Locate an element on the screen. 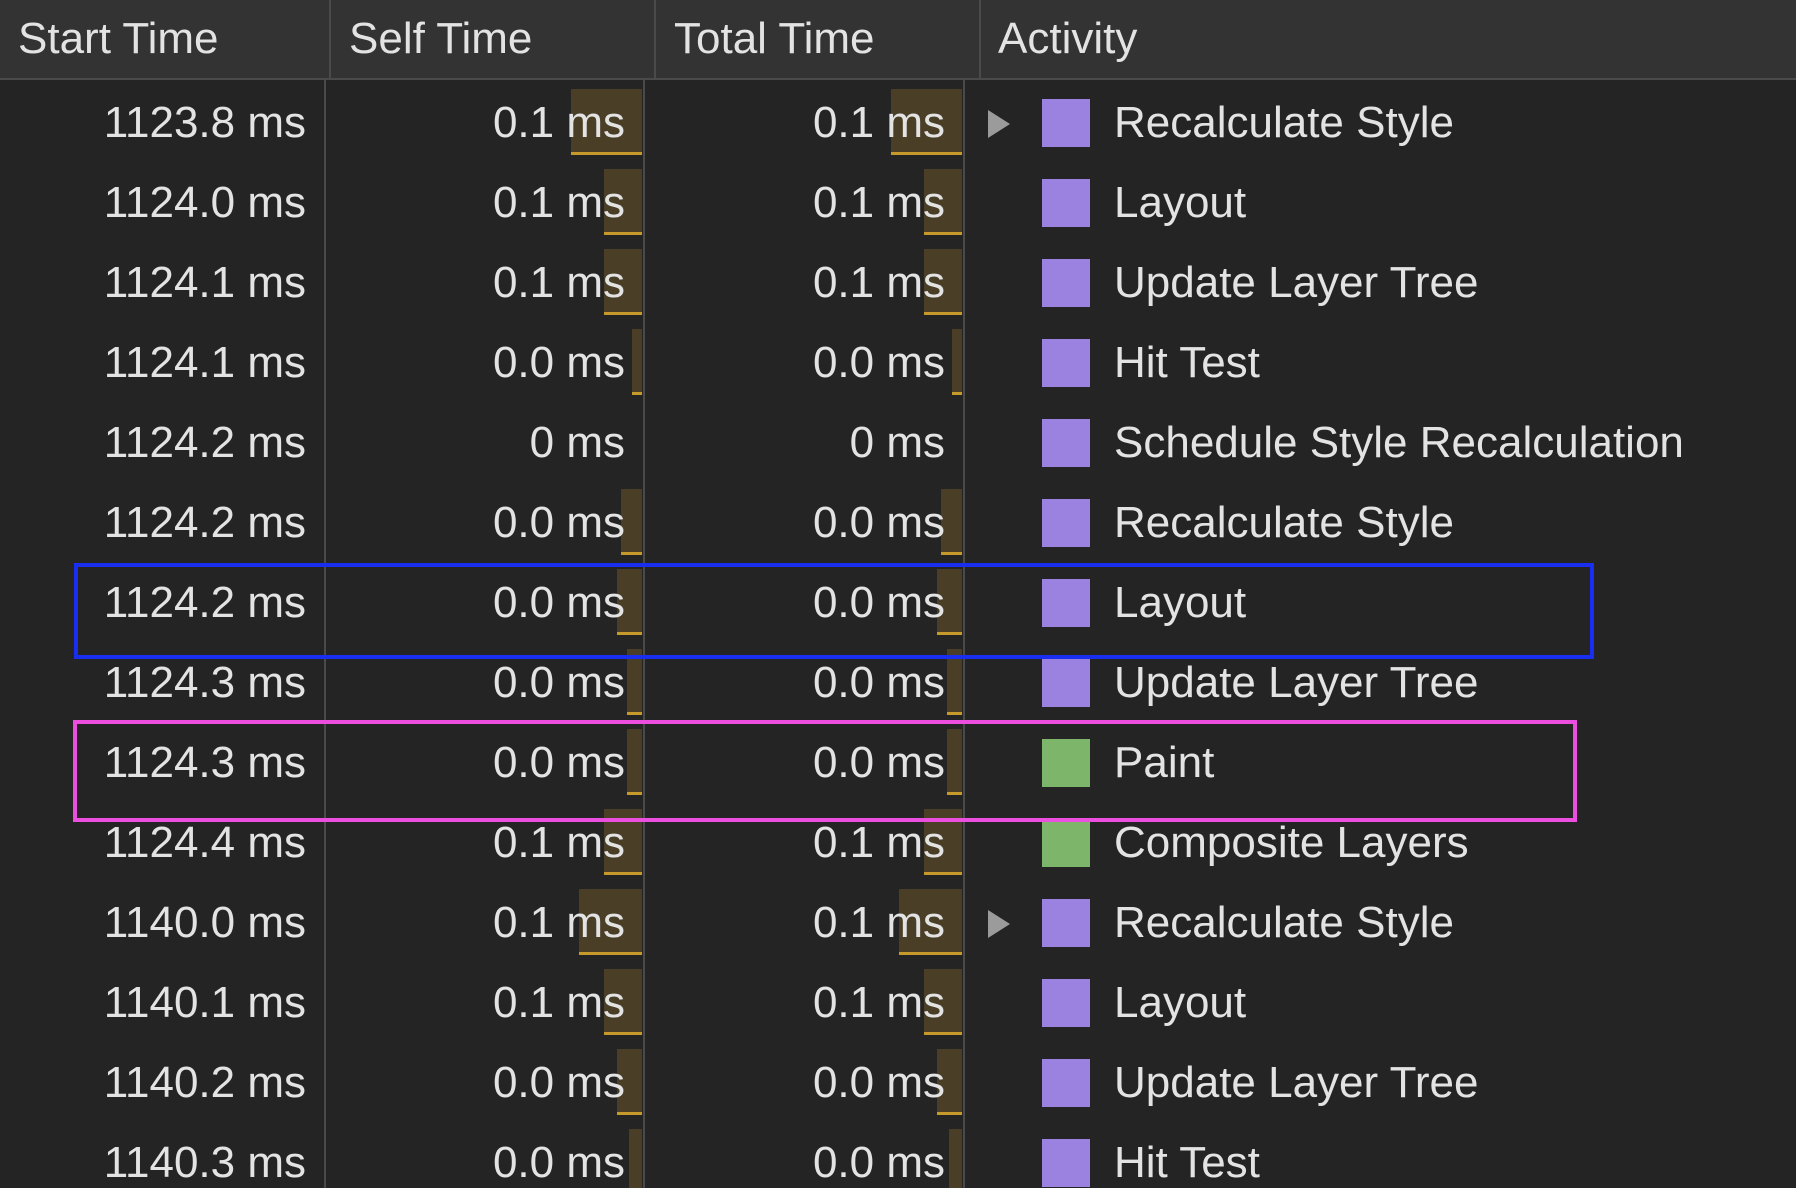 This screenshot has width=1796, height=1188. table-row: 1124.4 ms 0.1 ms 0.1 ms Composite Layers is located at coordinates (898, 843).